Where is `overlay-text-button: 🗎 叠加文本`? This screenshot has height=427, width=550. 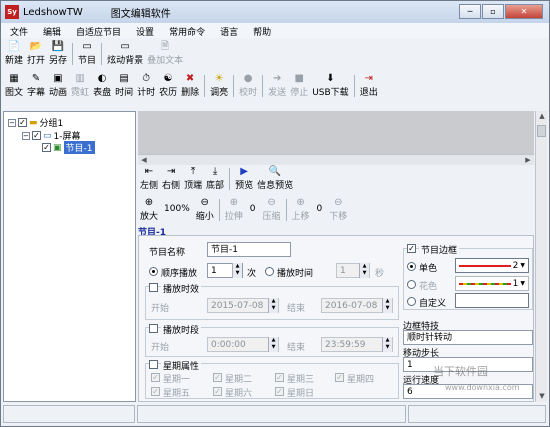 overlay-text-button: 🗎 叠加文本 is located at coordinates (165, 54).